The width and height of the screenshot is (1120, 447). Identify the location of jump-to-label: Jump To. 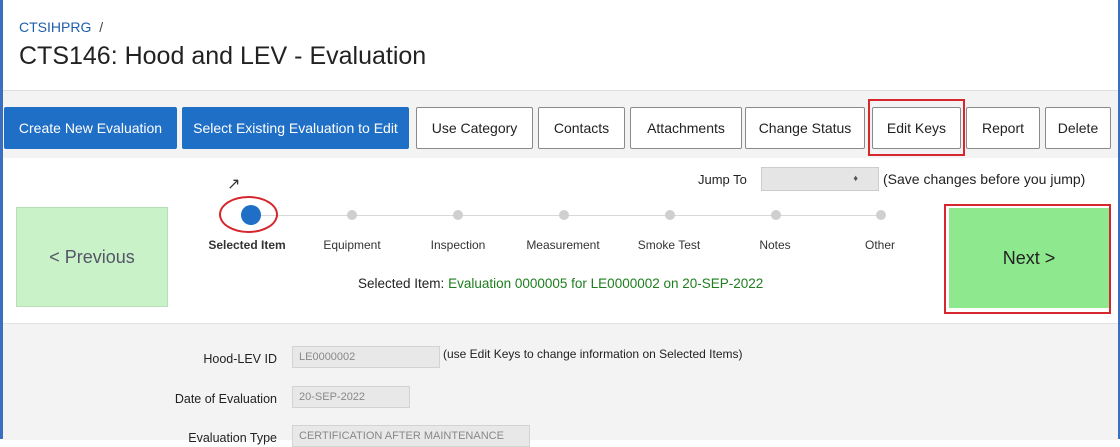
(722, 179).